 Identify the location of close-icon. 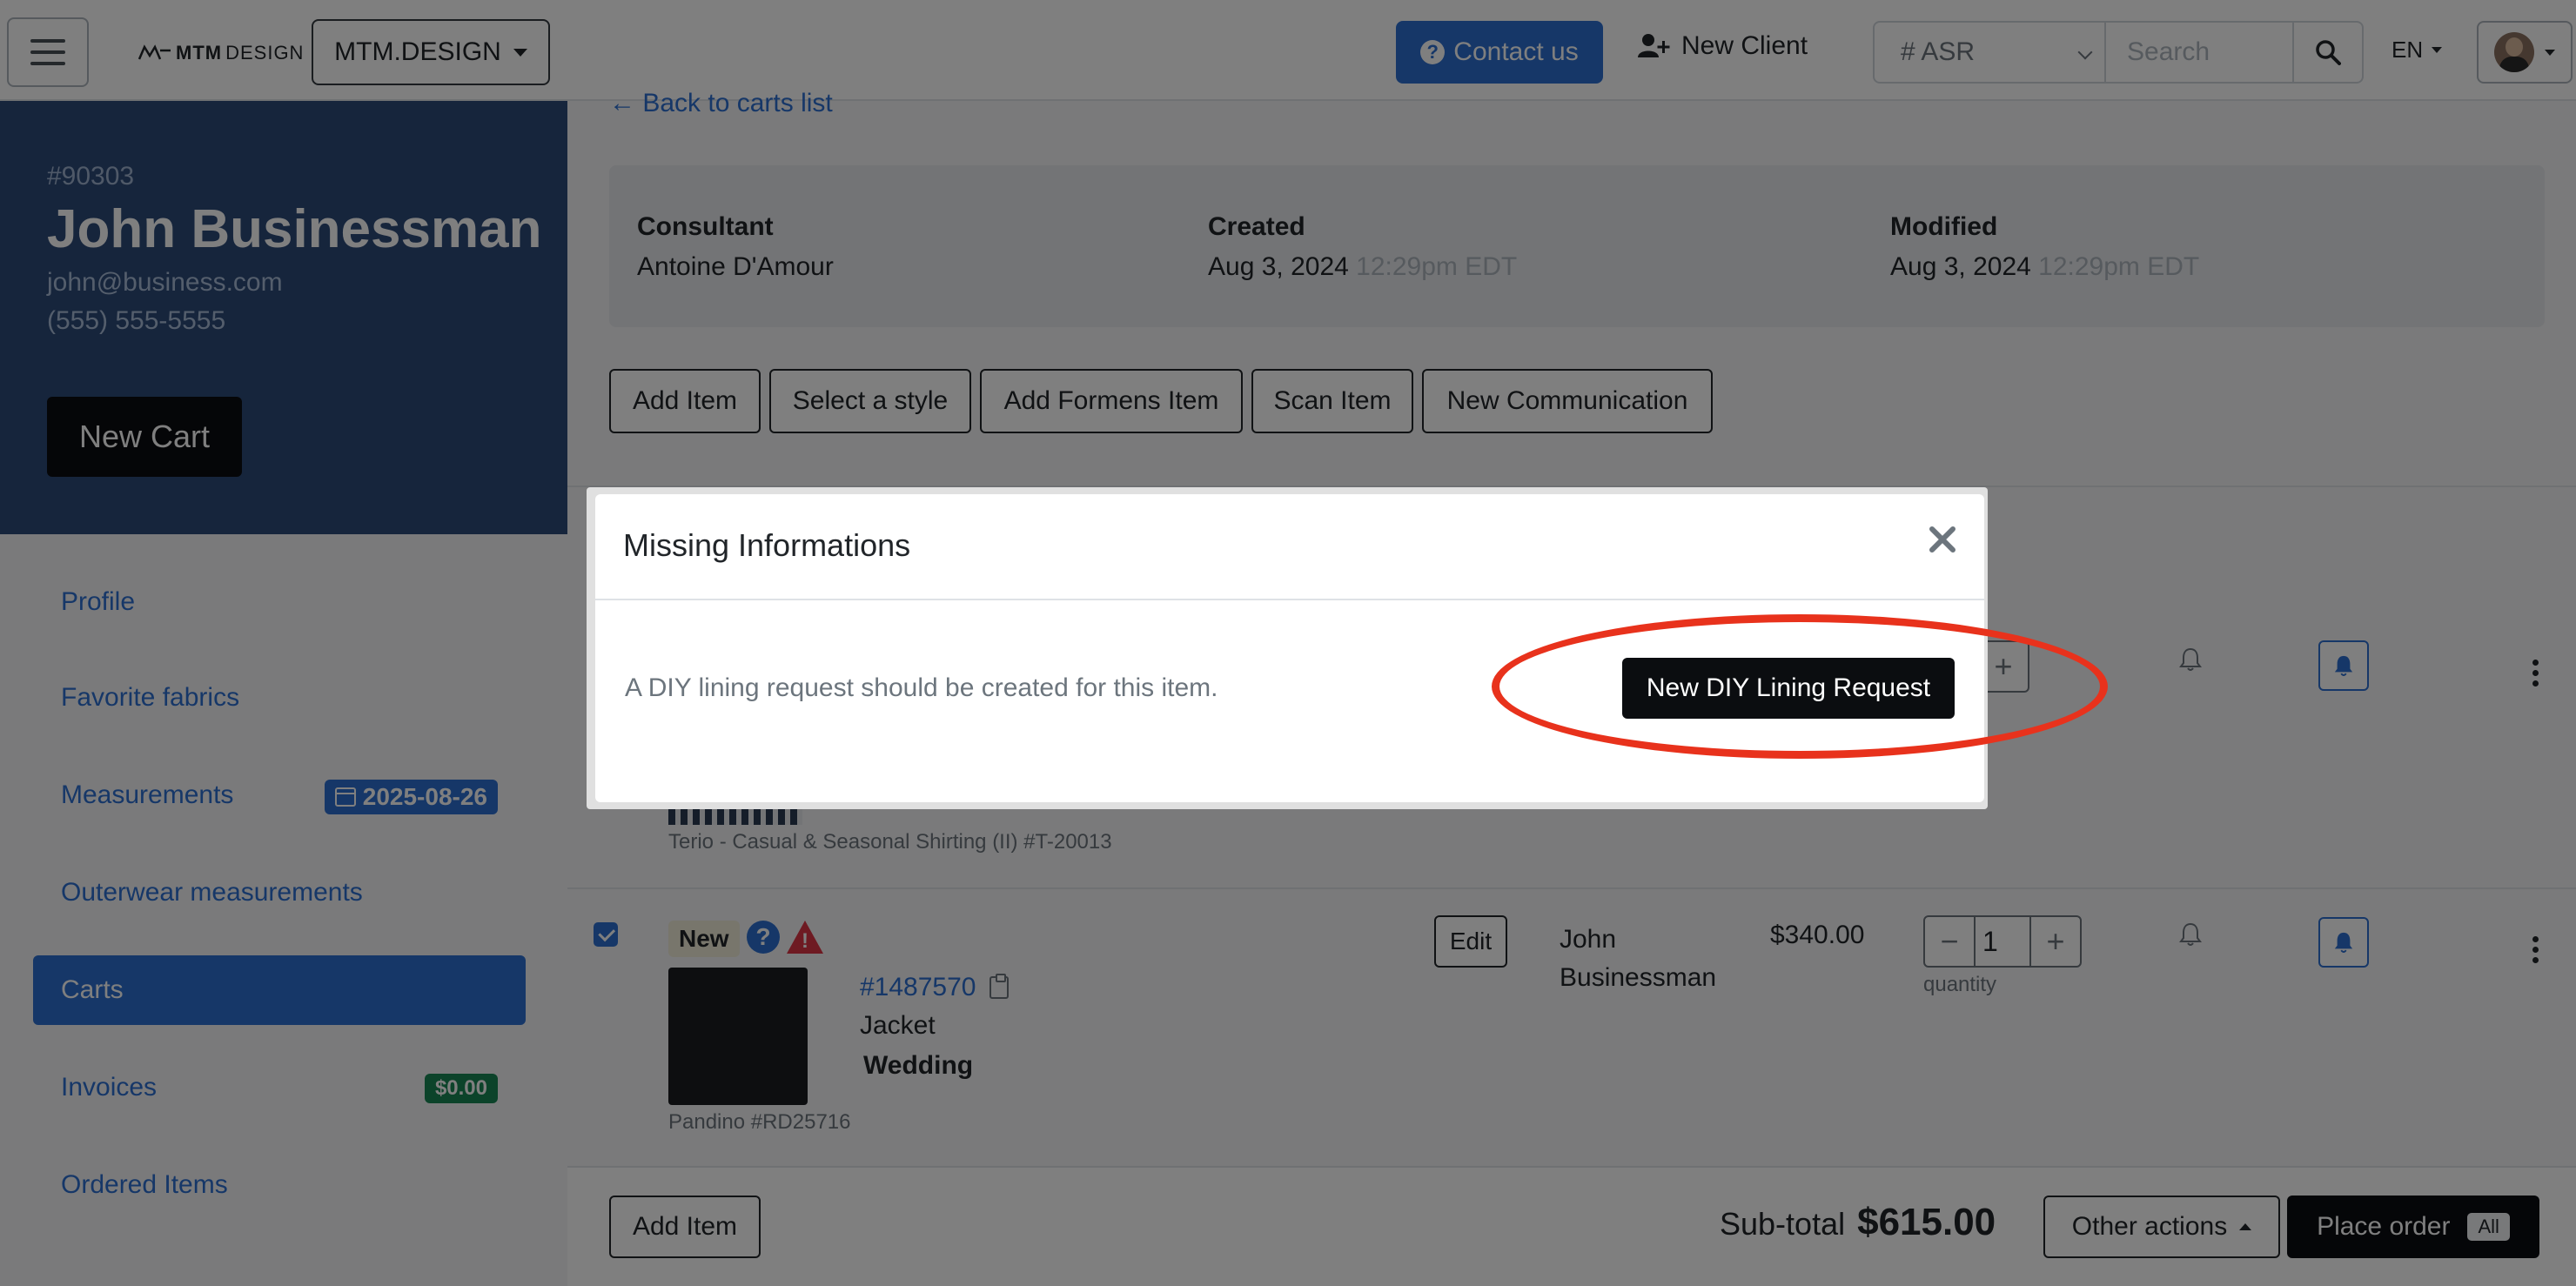
(1942, 539).